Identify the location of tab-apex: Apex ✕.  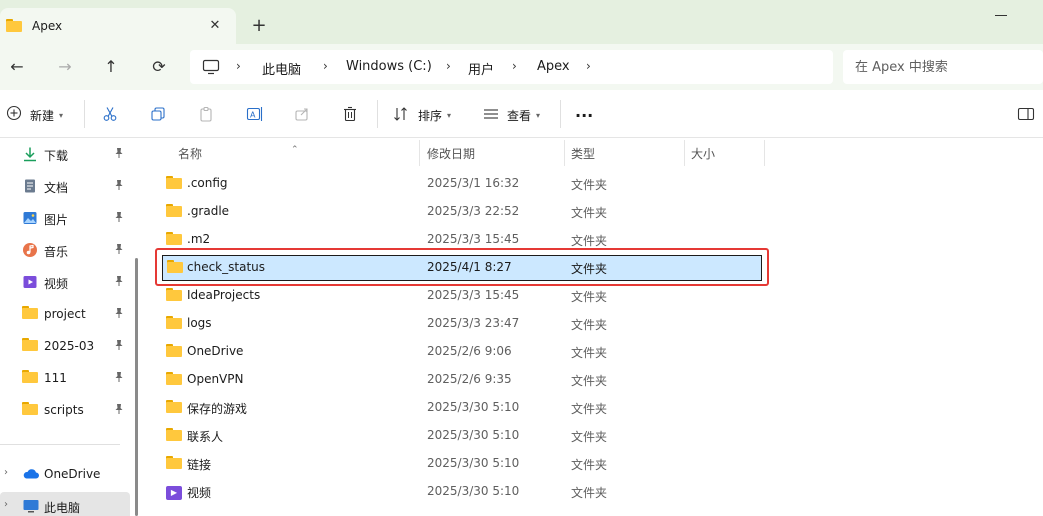
(118, 26).